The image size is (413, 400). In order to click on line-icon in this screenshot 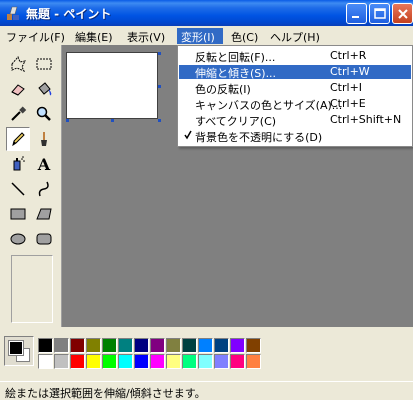, I will do `click(18, 189)`.